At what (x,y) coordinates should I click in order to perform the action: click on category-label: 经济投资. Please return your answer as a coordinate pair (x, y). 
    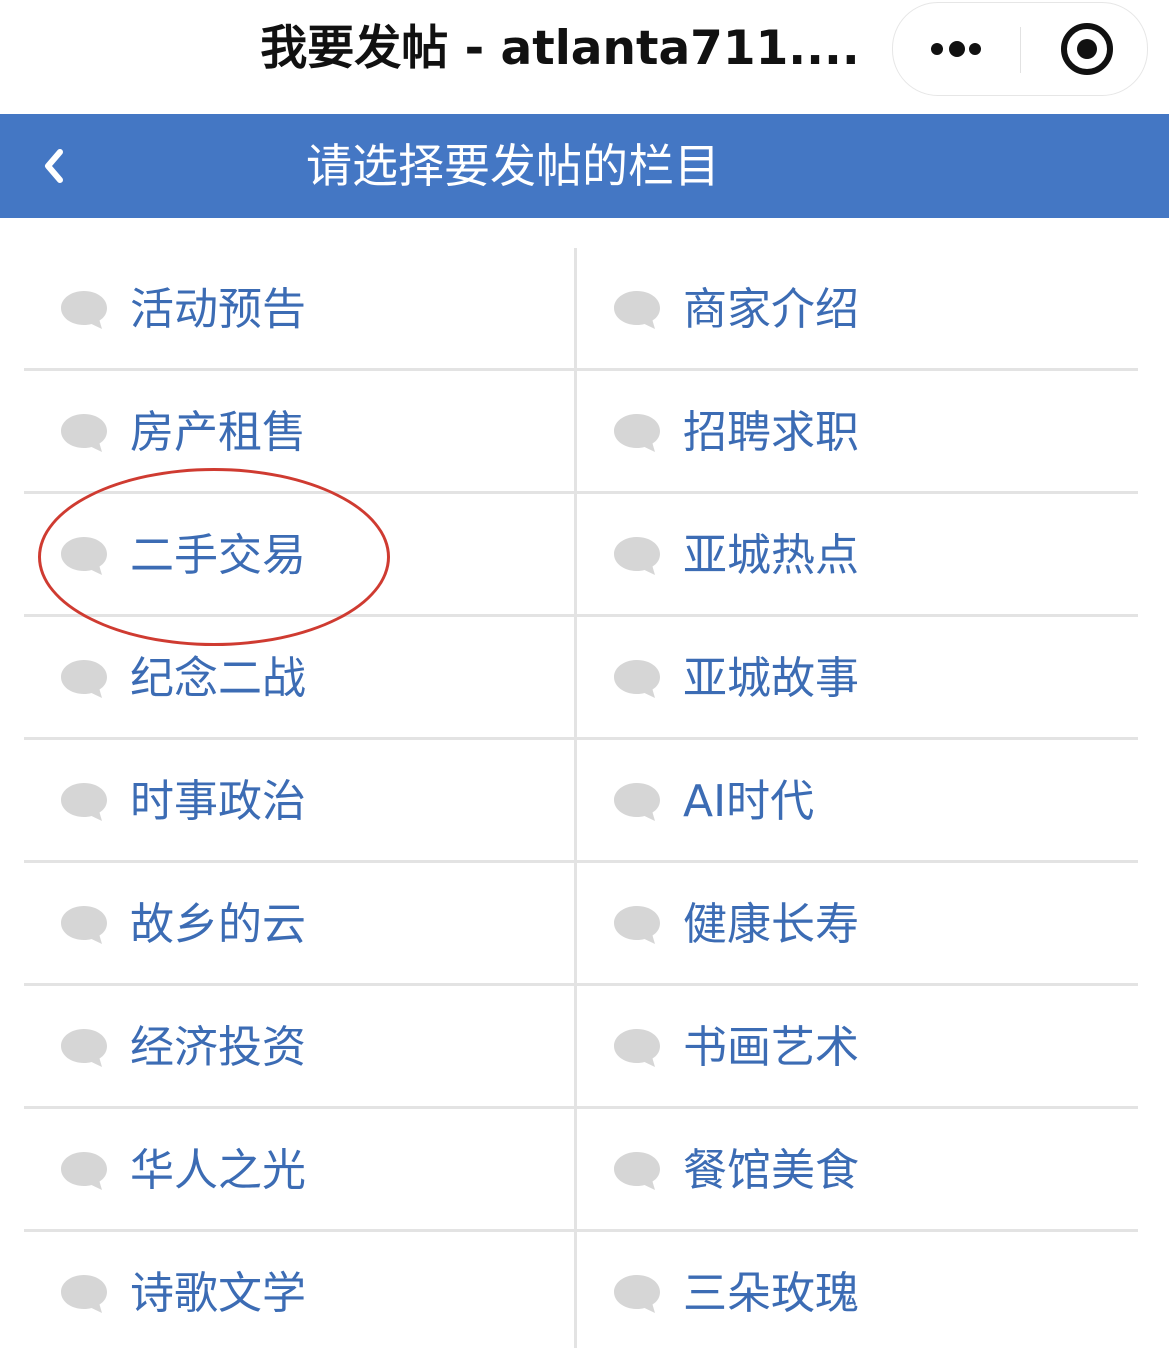
    Looking at the image, I should click on (218, 1047).